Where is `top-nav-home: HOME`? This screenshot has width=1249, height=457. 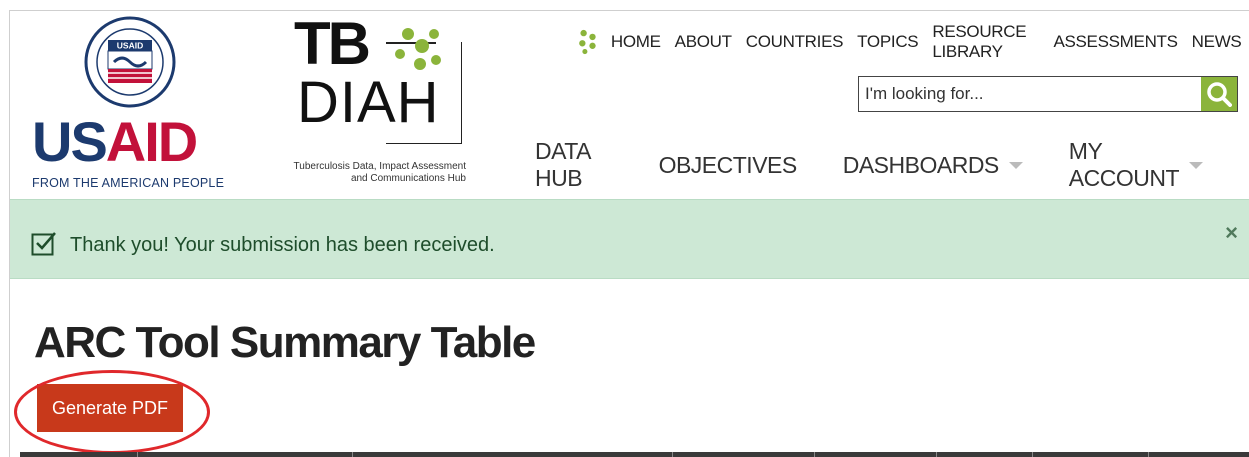
top-nav-home: HOME is located at coordinates (636, 42).